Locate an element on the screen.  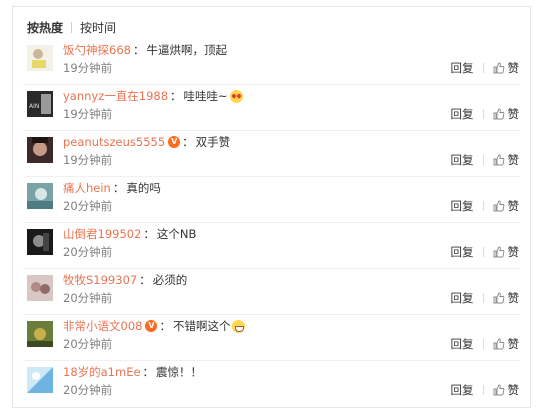
sort-by-hot: 按热度 is located at coordinates (45, 27).